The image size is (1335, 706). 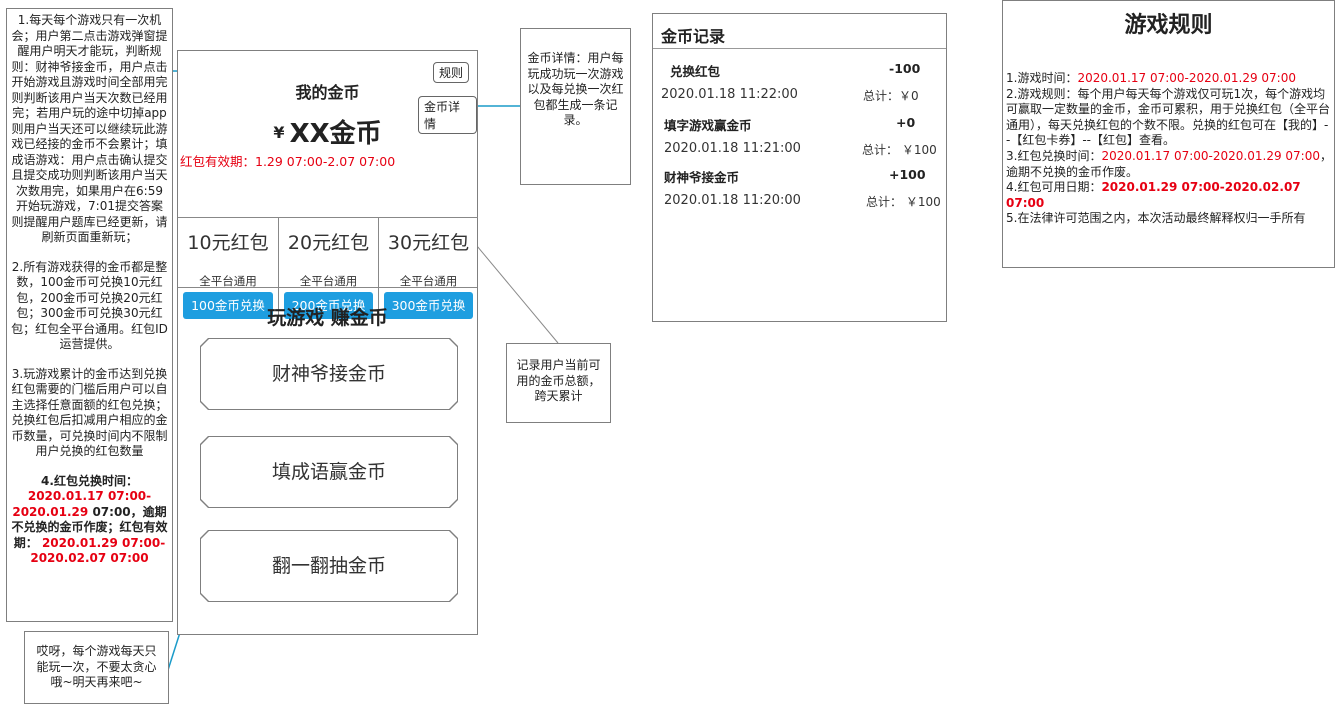 I want to click on coupon-amount: 20元红包, so click(x=328, y=243).